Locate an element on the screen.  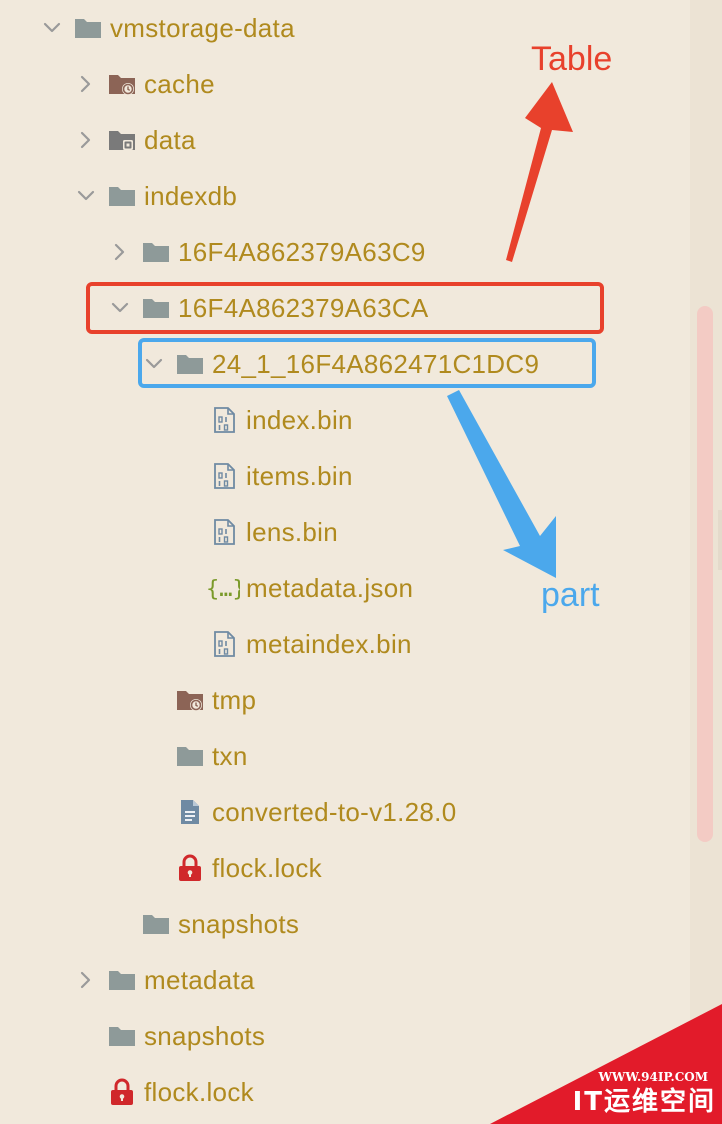
table-annotation-label: Table is located at coordinates (572, 59).